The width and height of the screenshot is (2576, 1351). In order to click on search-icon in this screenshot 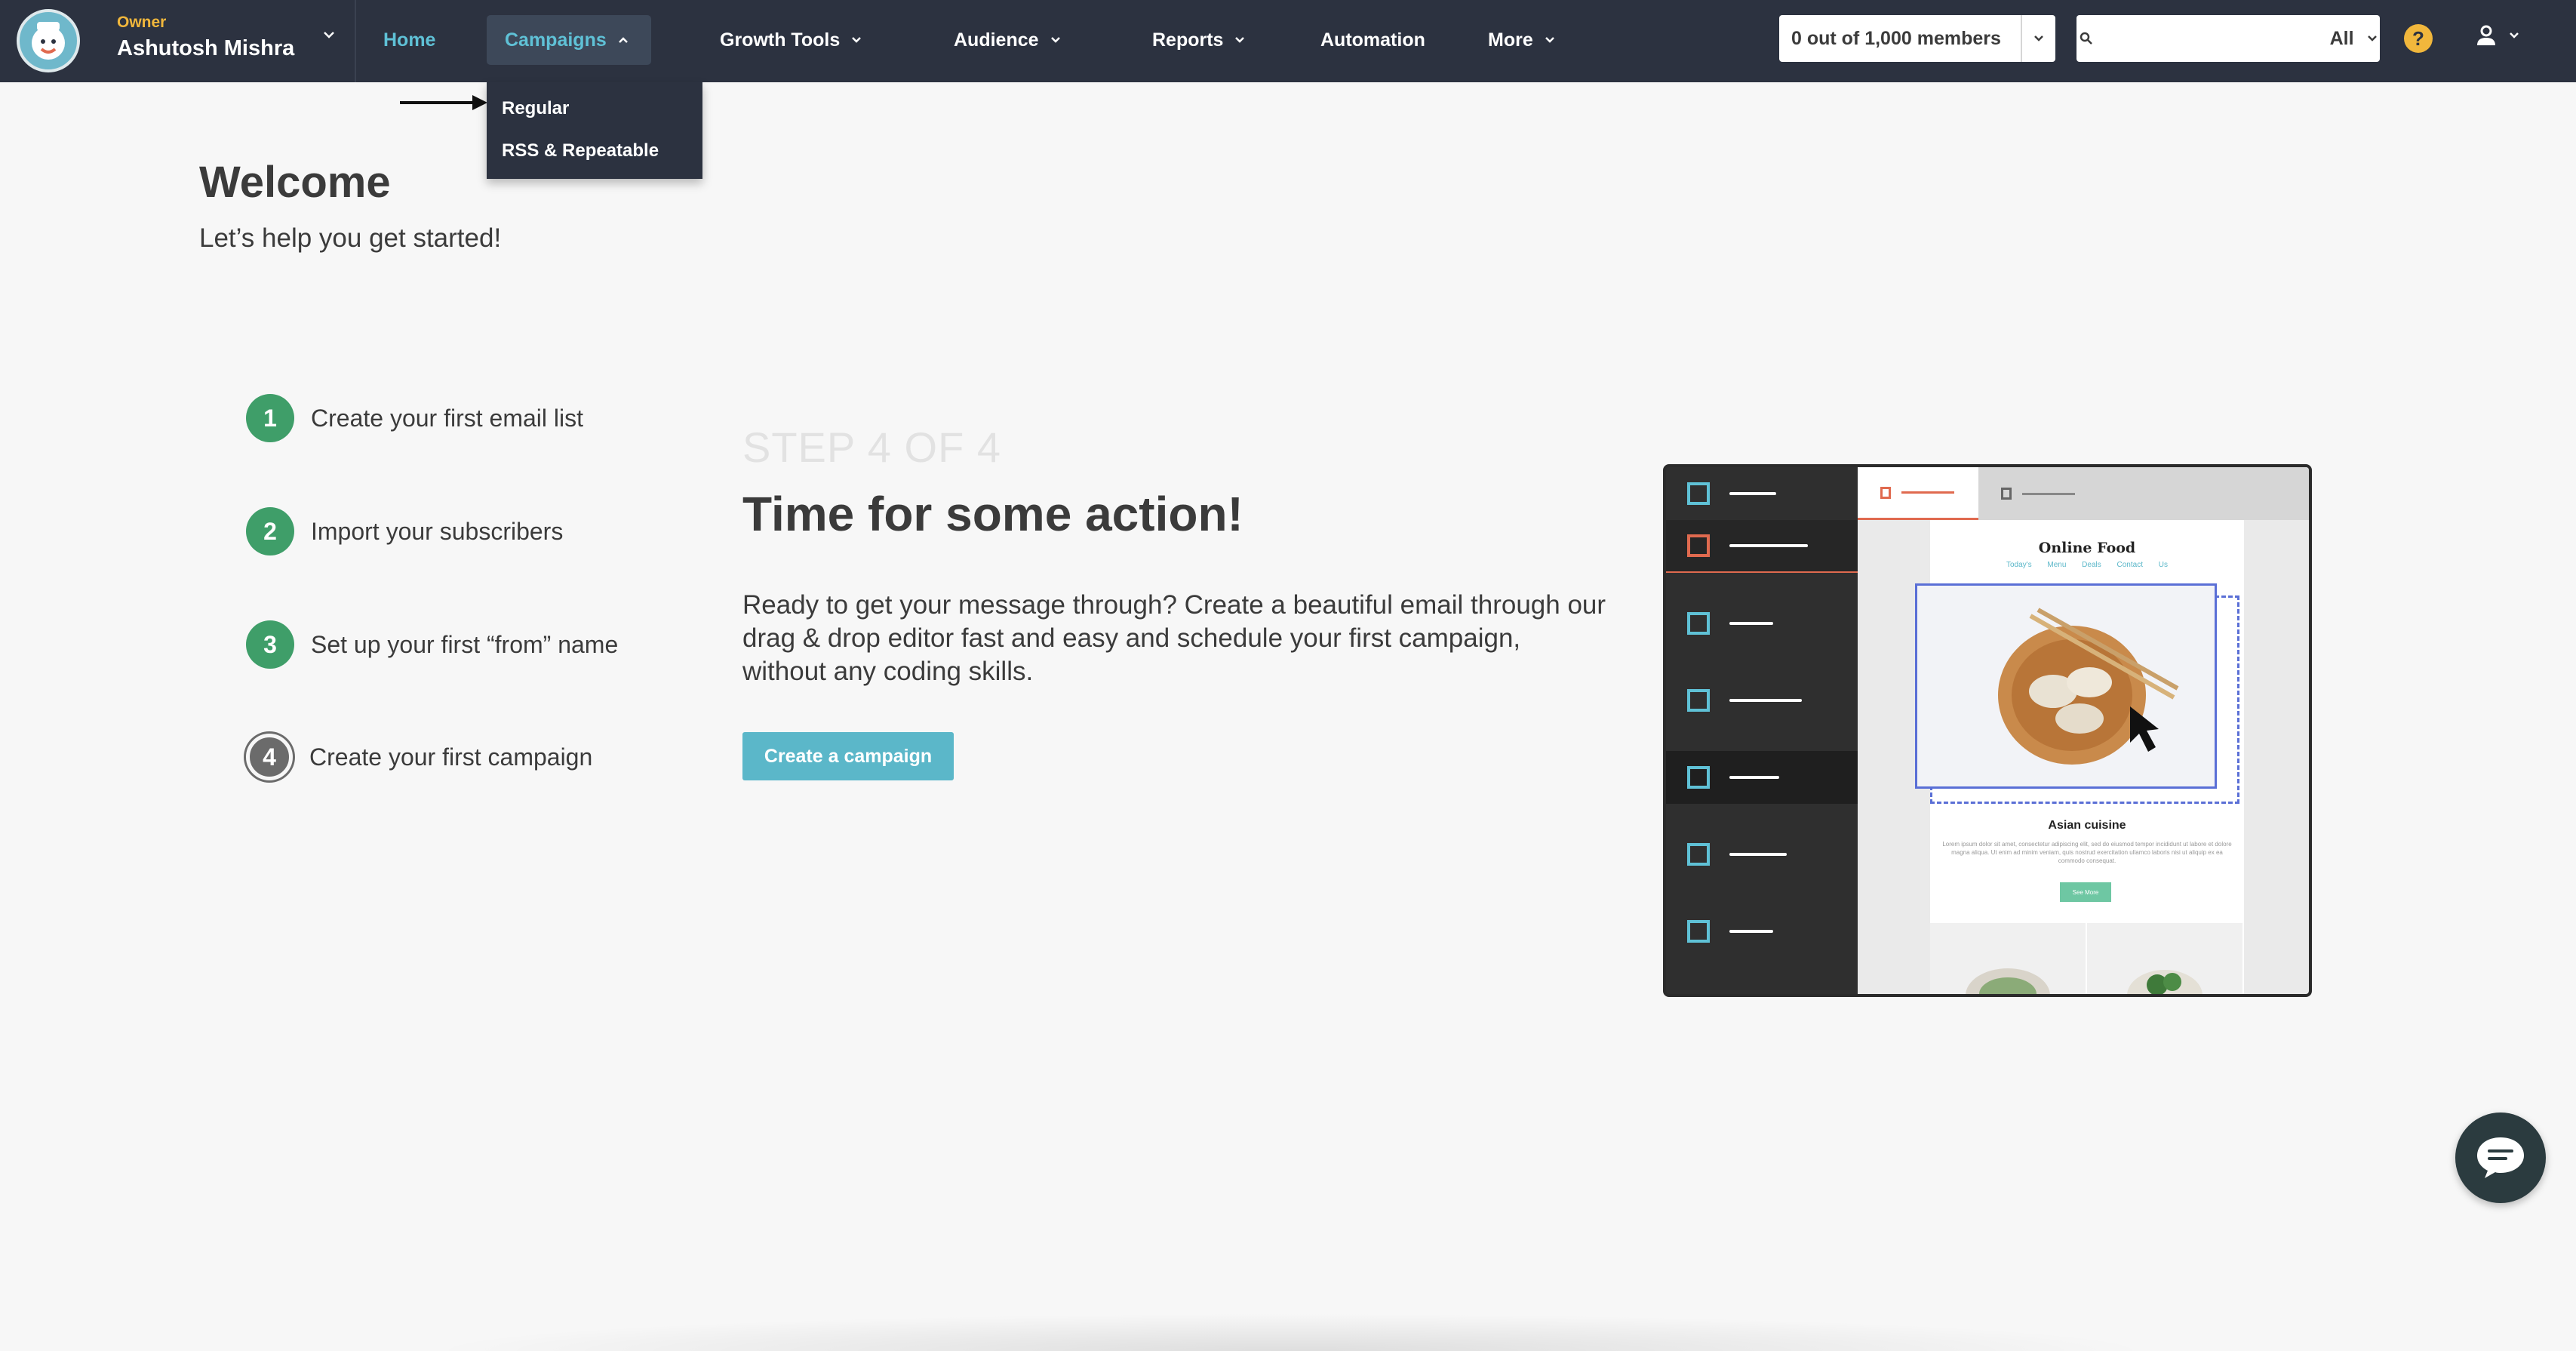, I will do `click(2086, 38)`.